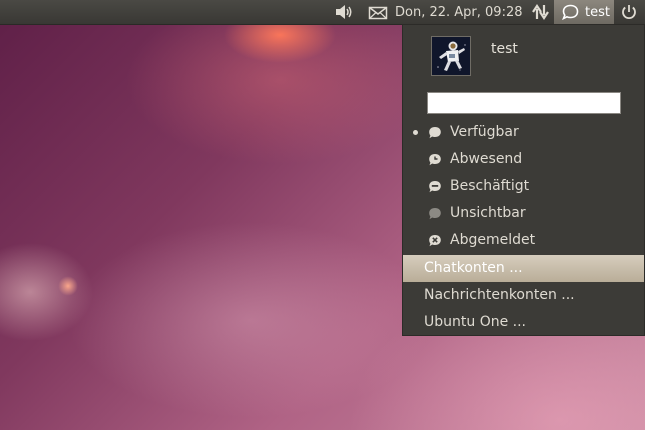  What do you see at coordinates (435, 133) in the screenshot?
I see `status-available-icon` at bounding box center [435, 133].